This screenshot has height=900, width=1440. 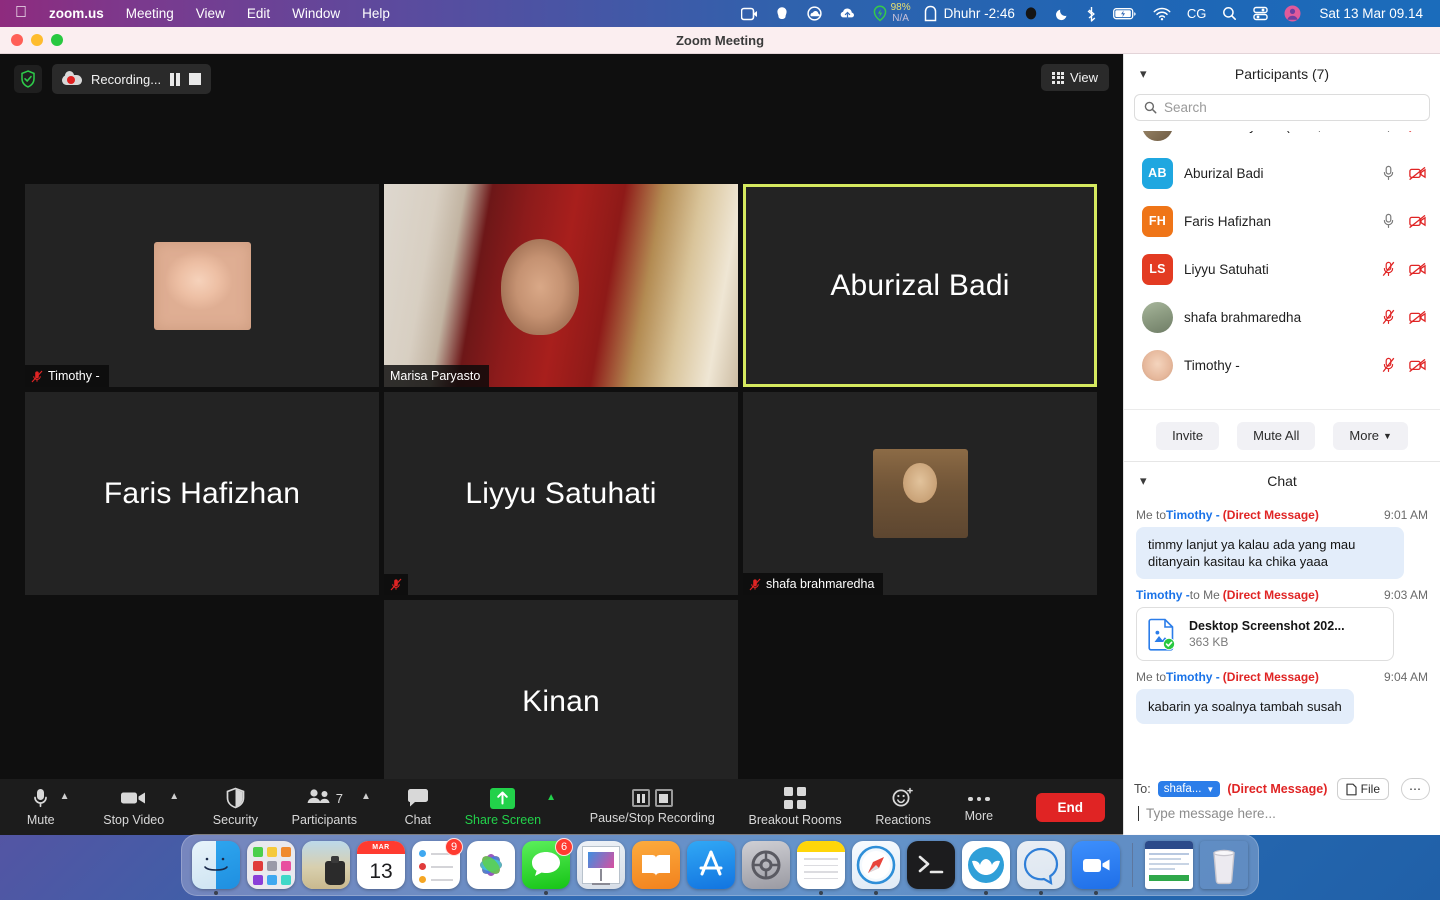 What do you see at coordinates (418, 807) in the screenshot?
I see `control-chat: Chat` at bounding box center [418, 807].